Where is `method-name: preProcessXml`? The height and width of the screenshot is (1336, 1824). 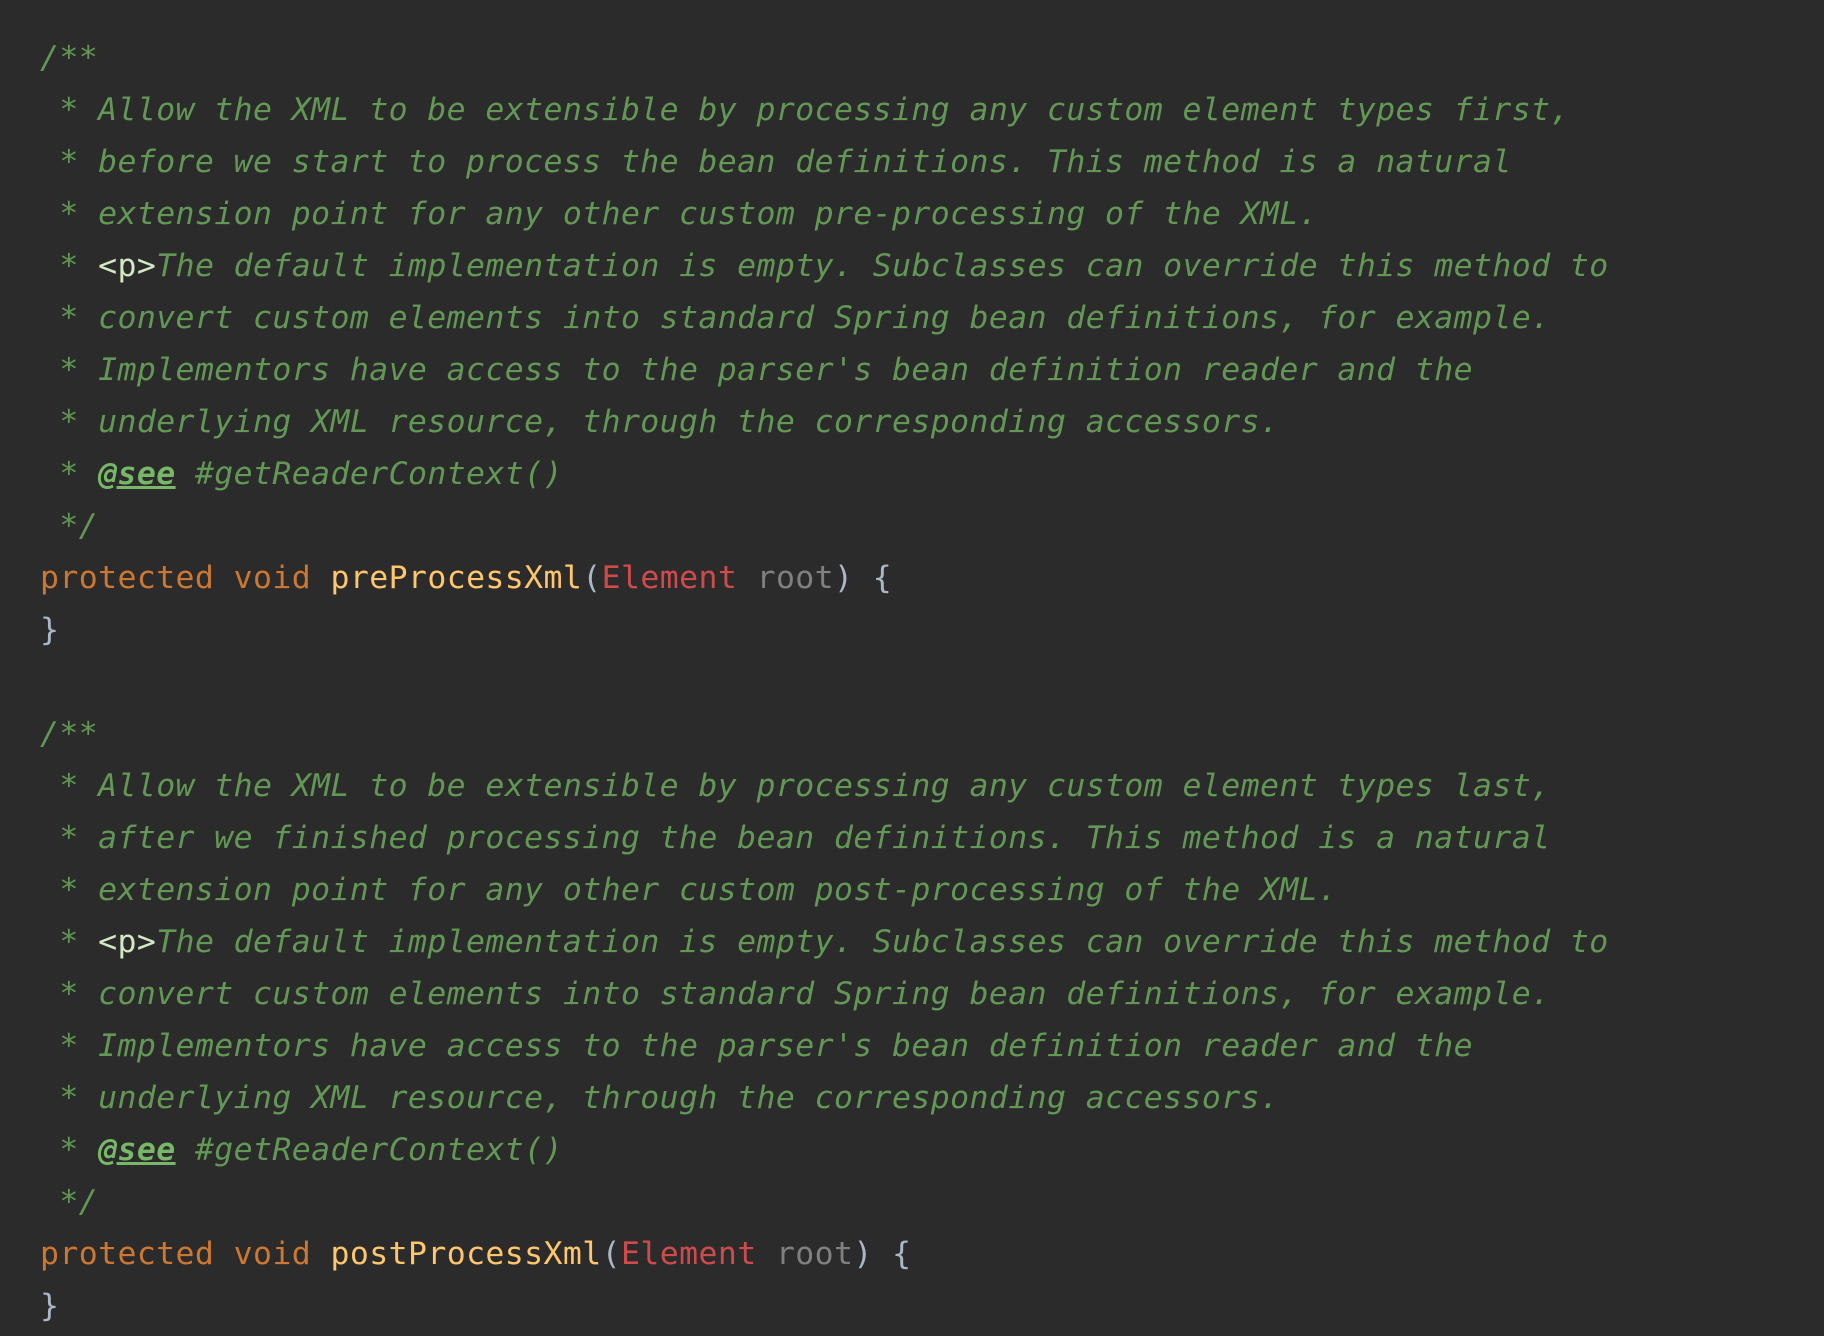
method-name: preProcessXml is located at coordinates (457, 578).